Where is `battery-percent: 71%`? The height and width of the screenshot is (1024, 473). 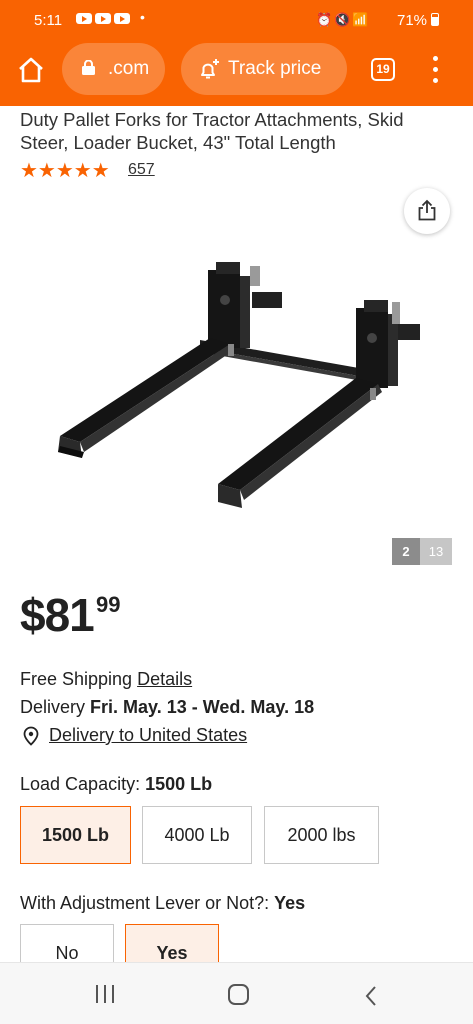 battery-percent: 71% is located at coordinates (412, 20).